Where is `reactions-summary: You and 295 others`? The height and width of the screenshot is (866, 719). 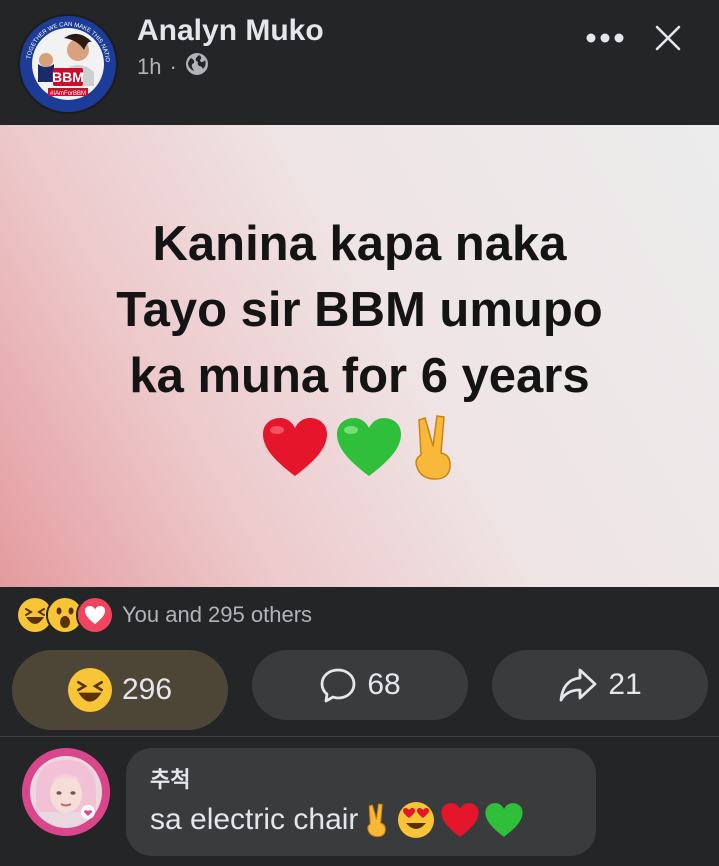 reactions-summary: You and 295 others is located at coordinates (359, 615).